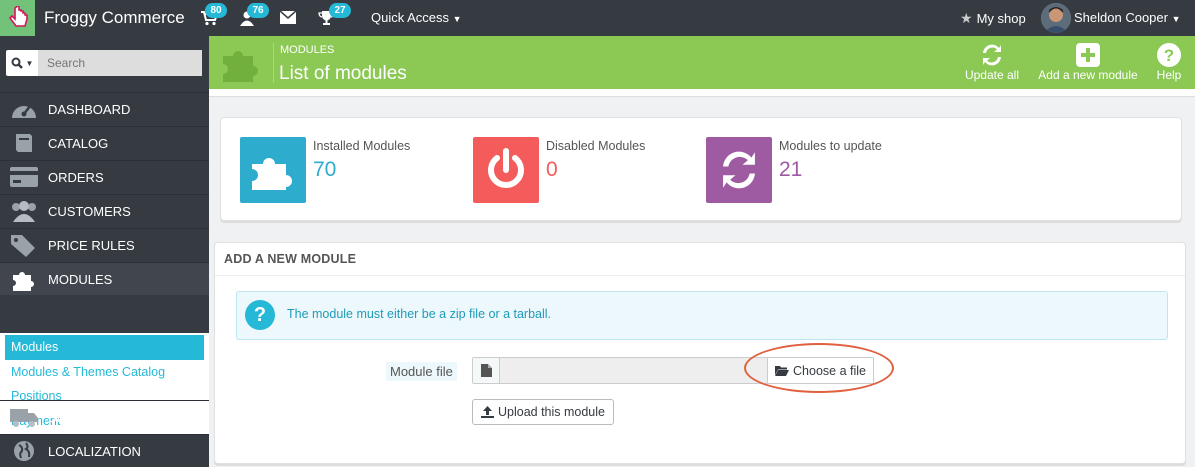 Image resolution: width=1195 pixels, height=467 pixels. What do you see at coordinates (104, 372) in the screenshot?
I see `submenu-item-catalog: Modules & Themes Catalog` at bounding box center [104, 372].